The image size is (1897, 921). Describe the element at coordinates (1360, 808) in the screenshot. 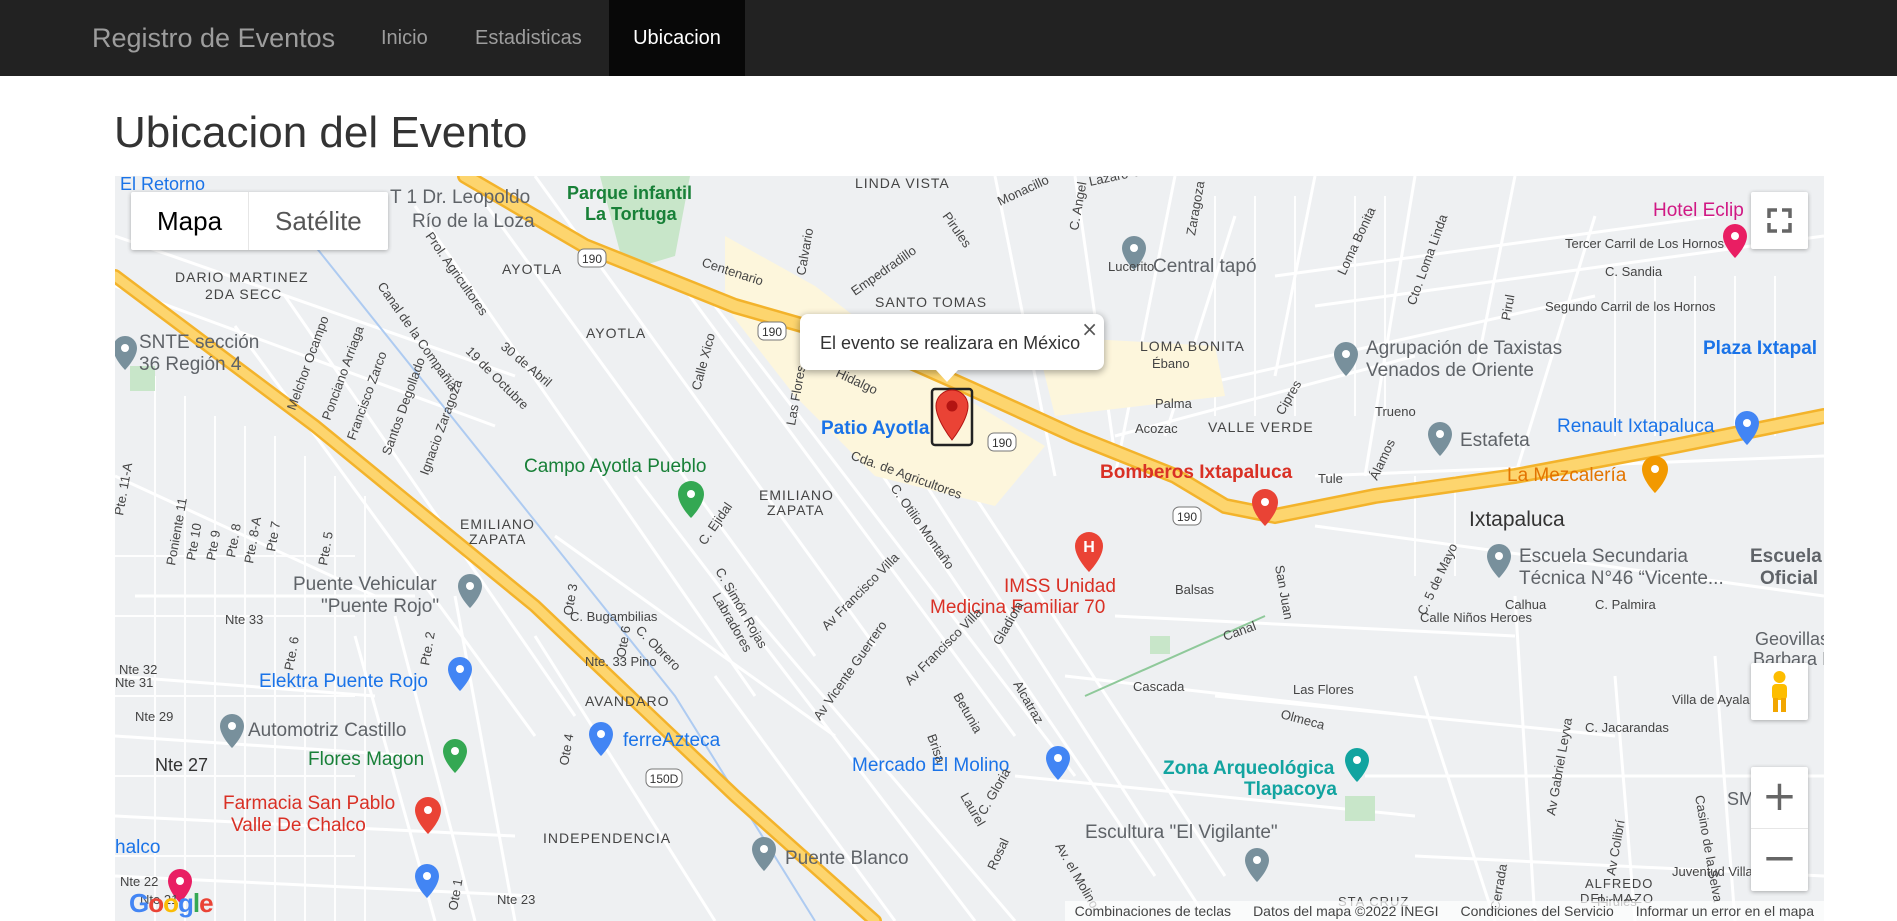

I see `park-area-tlapacoya` at that location.